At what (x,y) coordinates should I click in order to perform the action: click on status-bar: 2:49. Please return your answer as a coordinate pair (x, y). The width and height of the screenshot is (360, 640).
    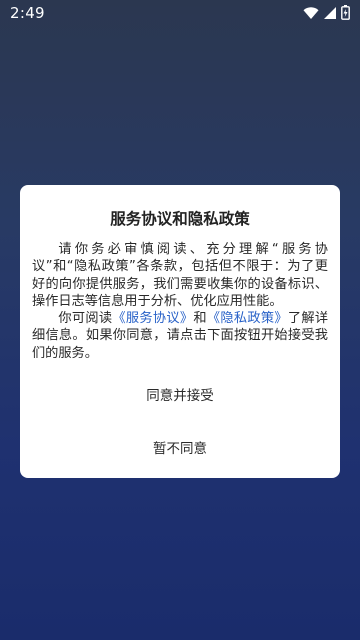
    Looking at the image, I should click on (180, 13).